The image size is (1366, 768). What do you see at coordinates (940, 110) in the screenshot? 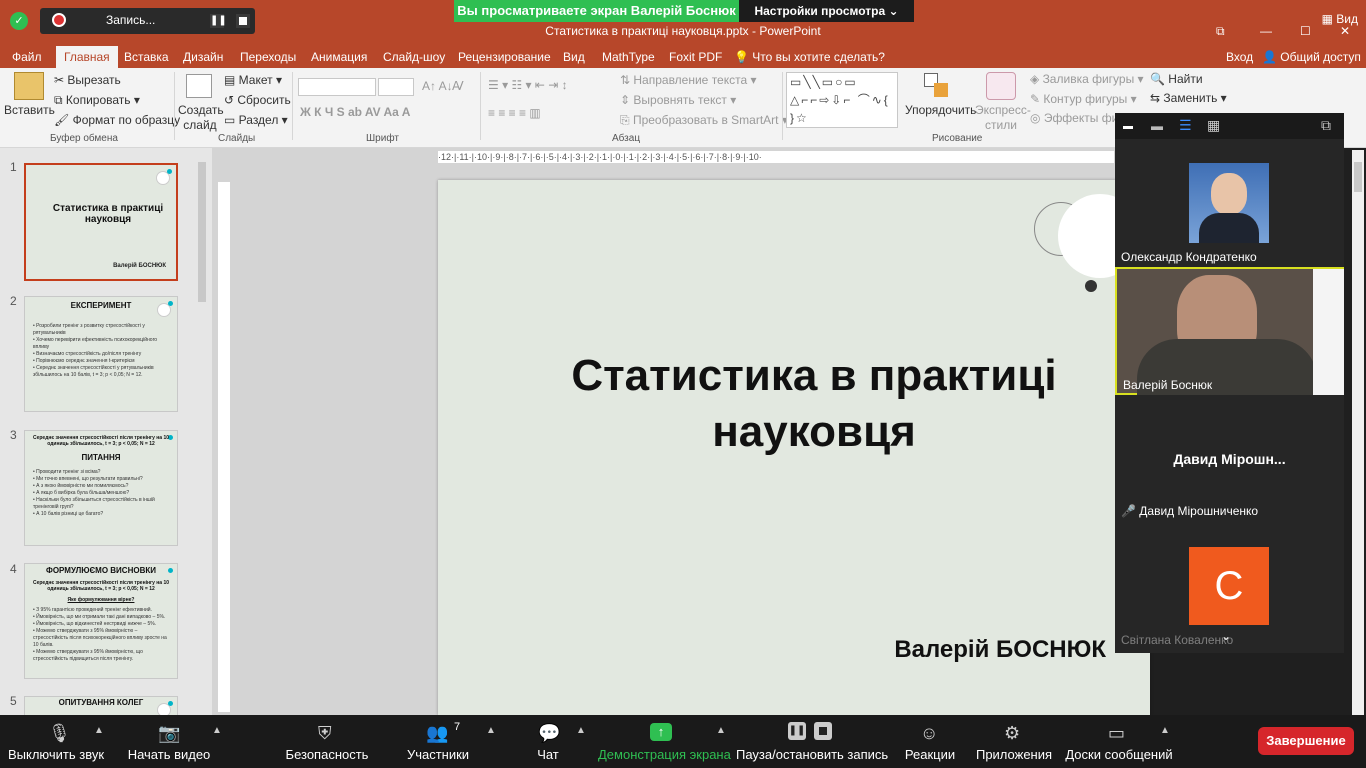
I see `arrange-button: Упорядочить` at bounding box center [940, 110].